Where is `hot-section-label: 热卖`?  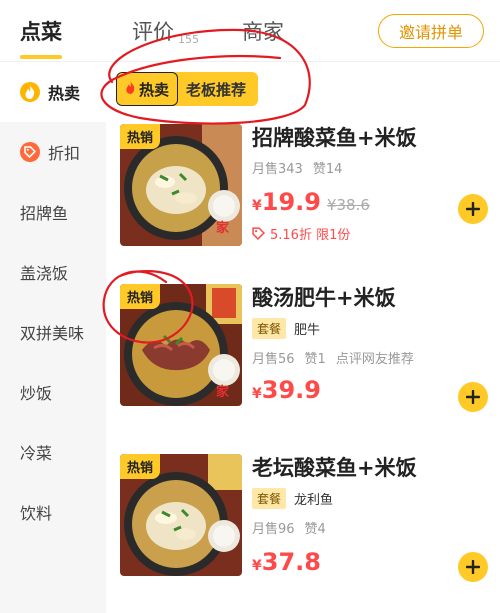 hot-section-label: 热卖 is located at coordinates (154, 89).